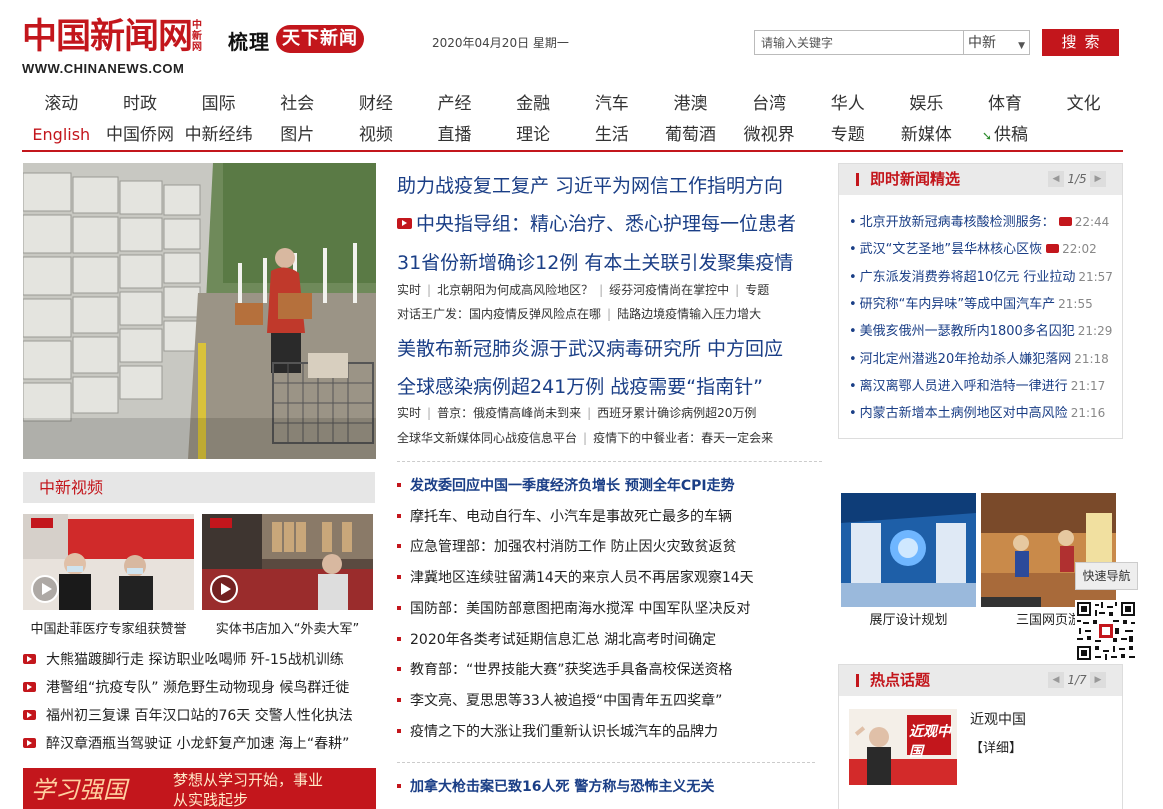 This screenshot has width=1163, height=809. What do you see at coordinates (908, 618) in the screenshot?
I see `exhibition-ad-caption: 展厅设计规划` at bounding box center [908, 618].